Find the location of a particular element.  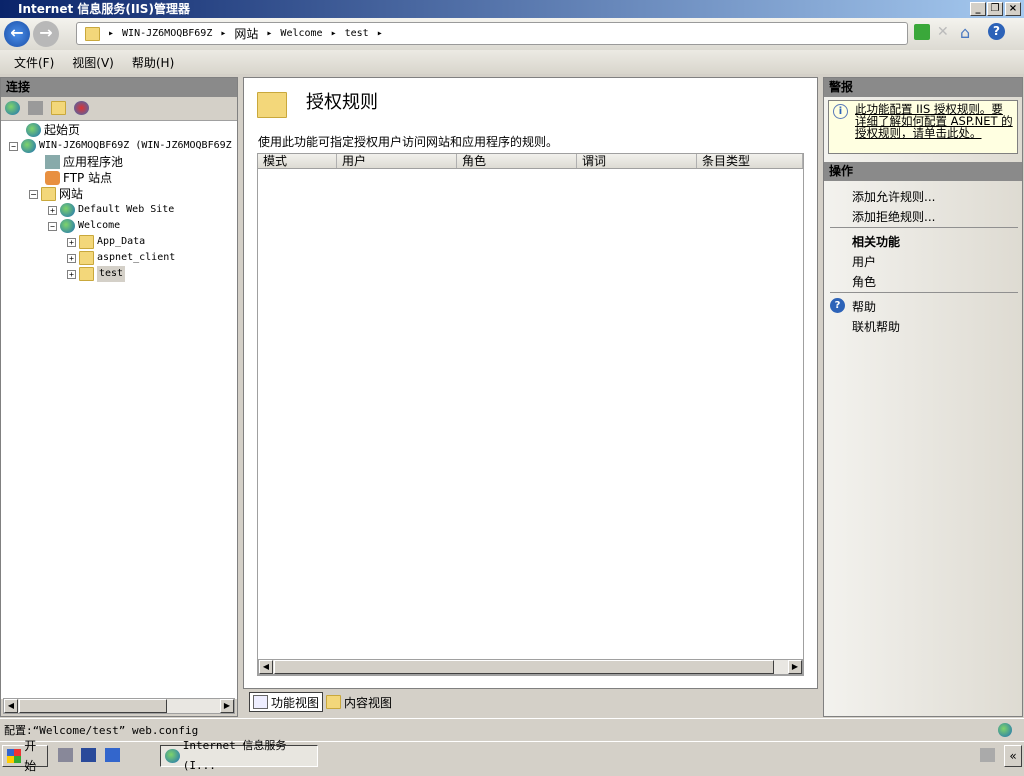

node-label: 起始页 is located at coordinates (62, 130).